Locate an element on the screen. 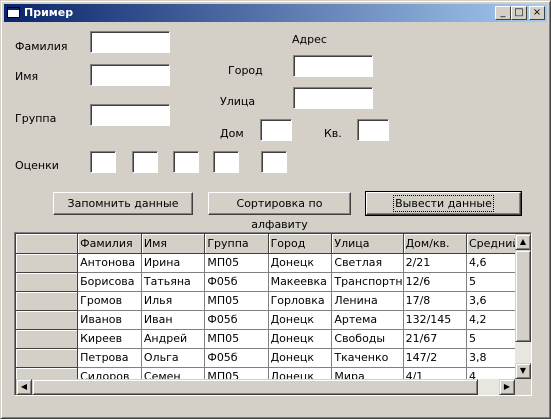 This screenshot has height=419, width=551. cell-name: Илья is located at coordinates (173, 301).